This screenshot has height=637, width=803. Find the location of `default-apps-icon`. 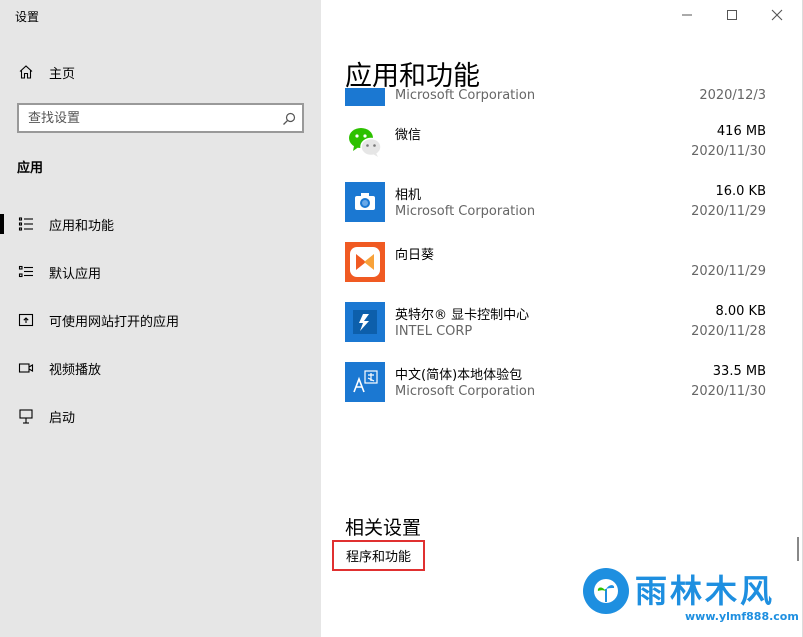

default-apps-icon is located at coordinates (26, 272).